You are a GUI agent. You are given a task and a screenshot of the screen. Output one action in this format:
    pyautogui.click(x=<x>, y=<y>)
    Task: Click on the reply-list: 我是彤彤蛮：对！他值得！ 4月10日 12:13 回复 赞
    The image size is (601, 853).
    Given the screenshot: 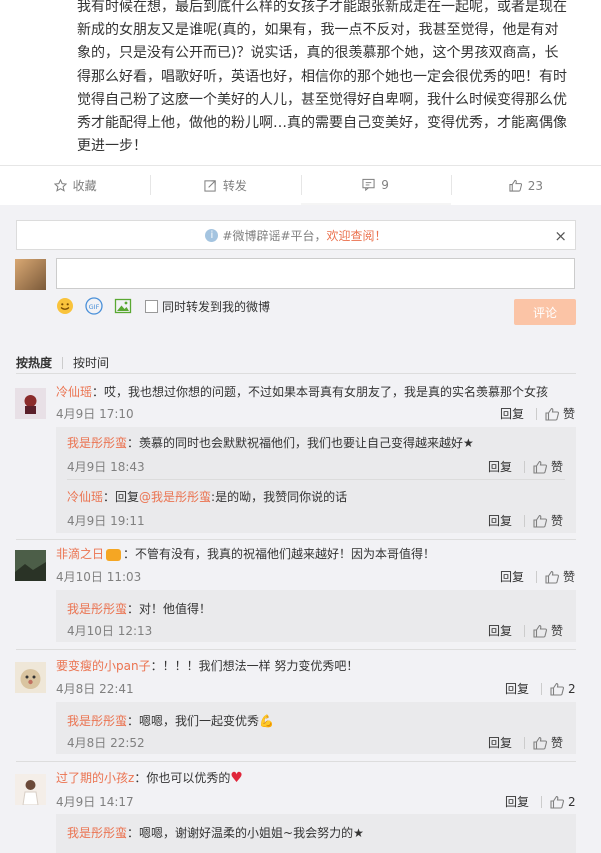 What is the action you would take?
    pyautogui.click(x=316, y=616)
    